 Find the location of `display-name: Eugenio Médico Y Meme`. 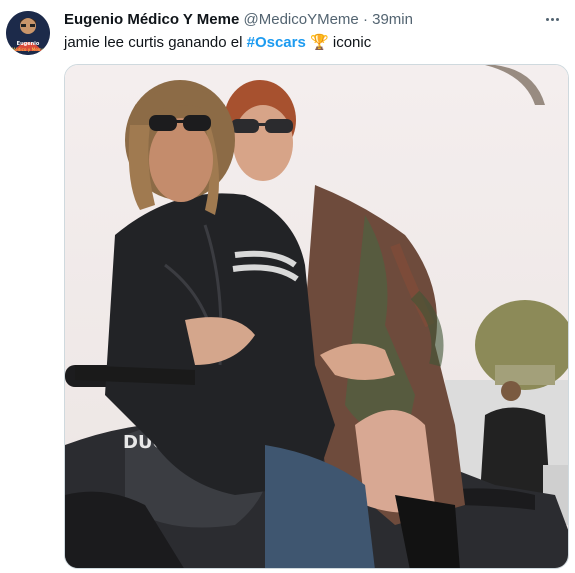

display-name: Eugenio Médico Y Meme is located at coordinates (151, 19).